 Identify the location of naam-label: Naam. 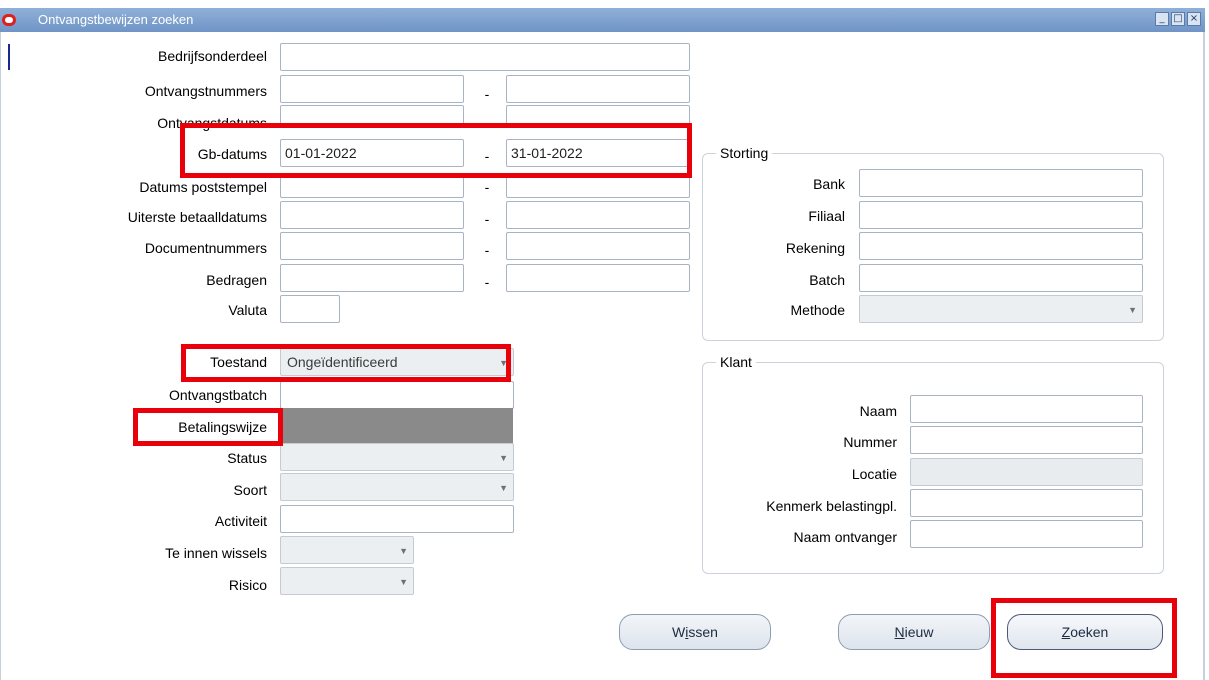
(878, 411).